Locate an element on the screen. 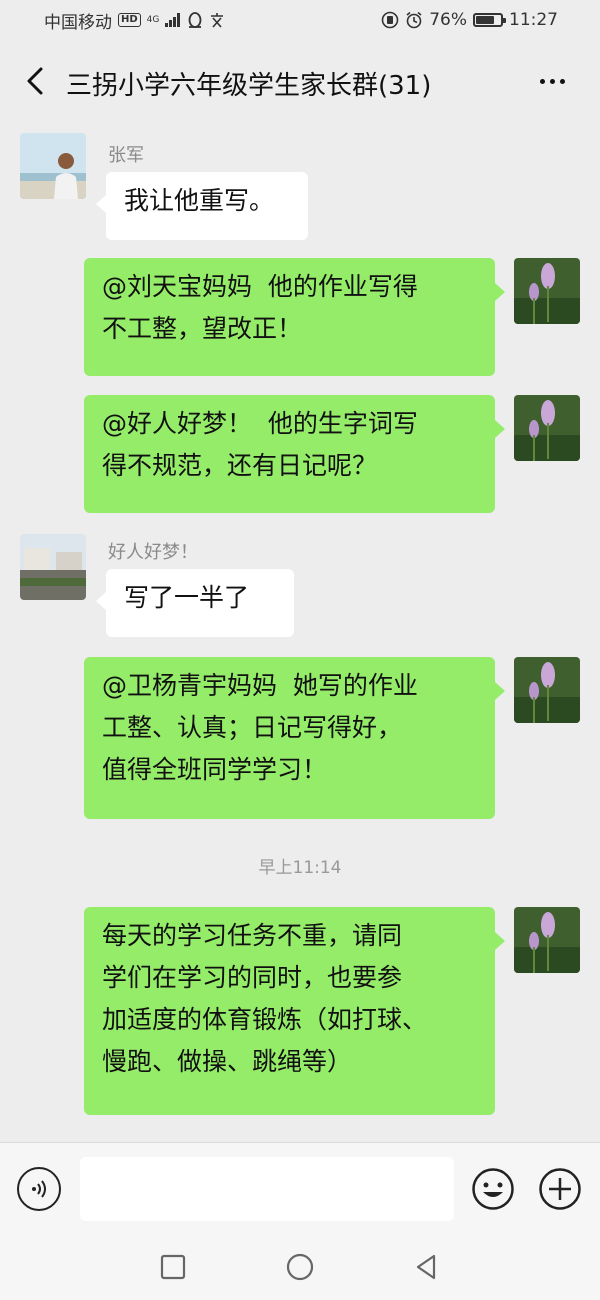 This screenshot has width=600, height=1300. message-bubble-incoming: 写了一半了 is located at coordinates (200, 603).